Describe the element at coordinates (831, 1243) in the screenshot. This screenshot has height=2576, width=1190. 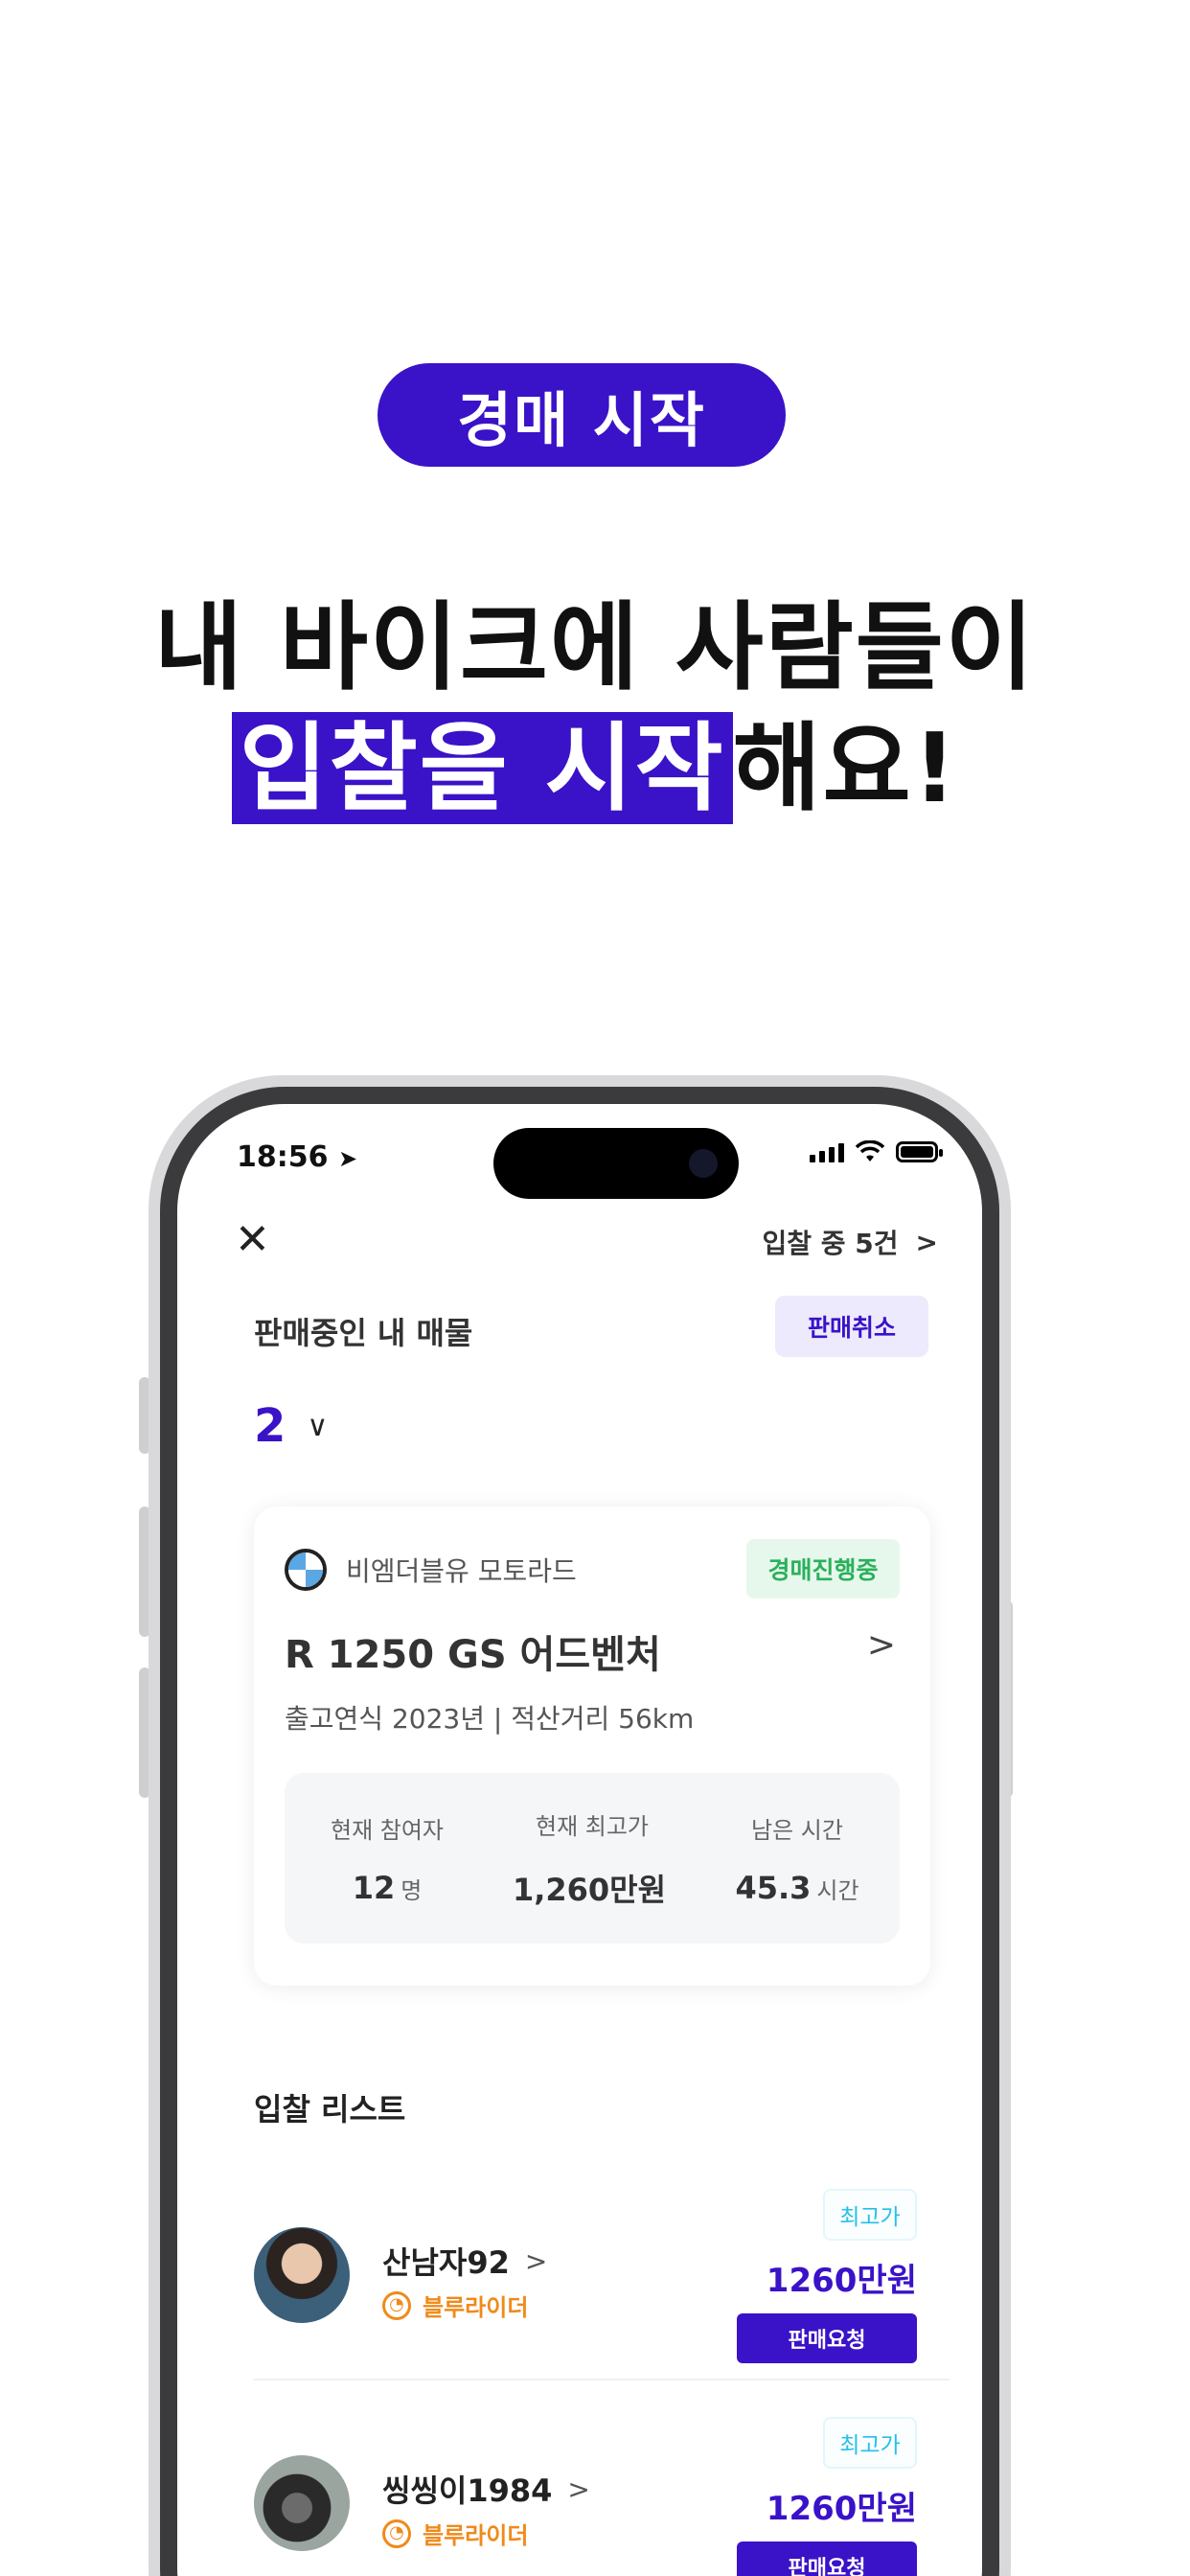
I see `bid-count-text: 입찰 중 5건` at that location.